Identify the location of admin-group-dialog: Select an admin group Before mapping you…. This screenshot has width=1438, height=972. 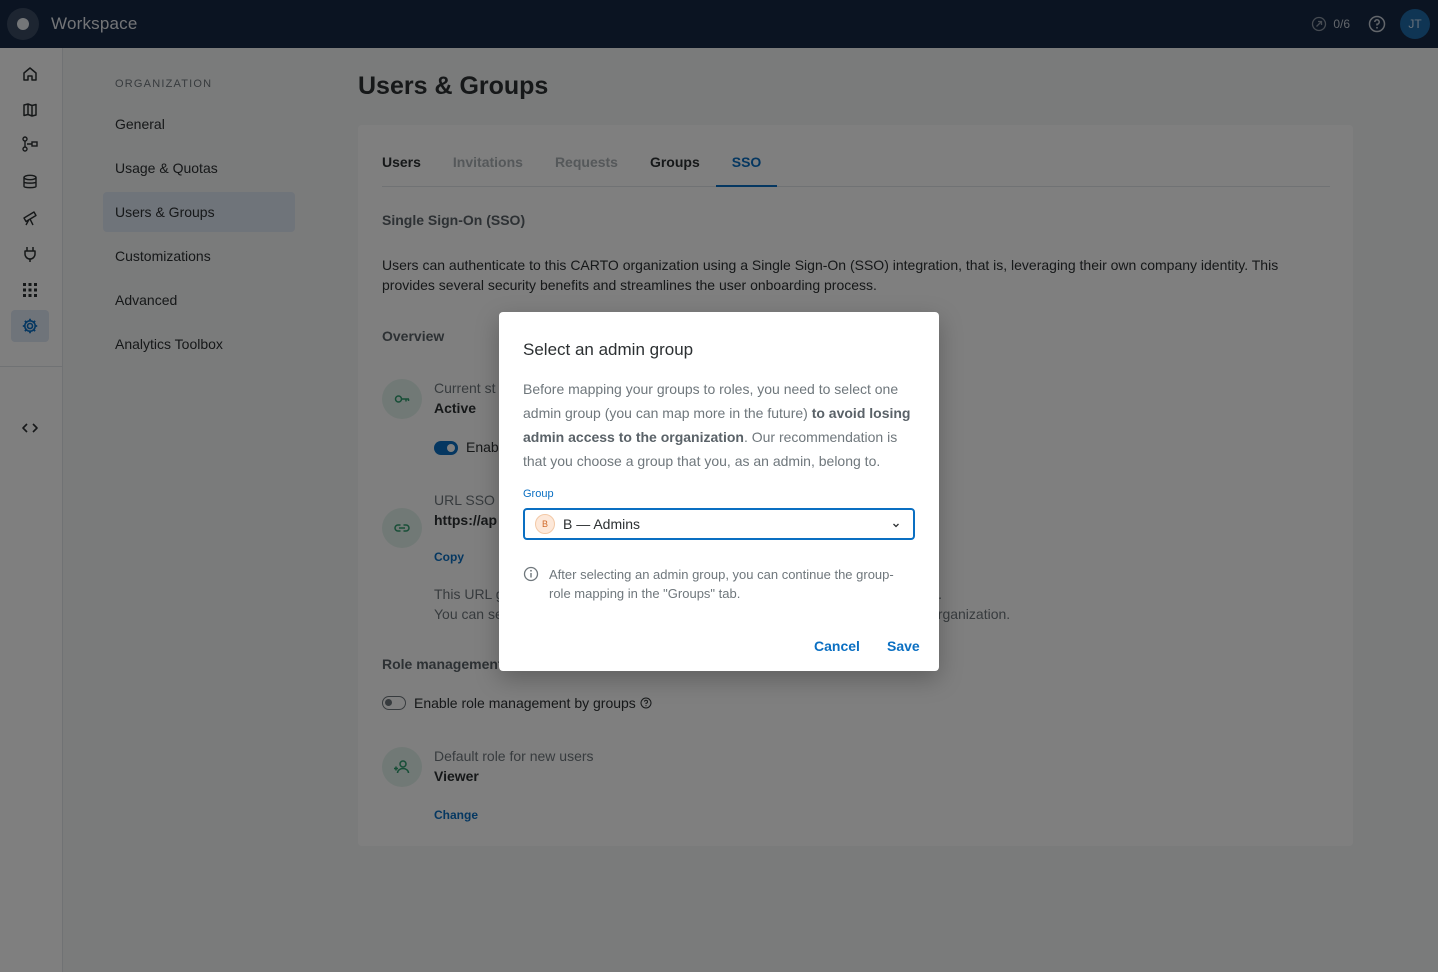
(719, 491).